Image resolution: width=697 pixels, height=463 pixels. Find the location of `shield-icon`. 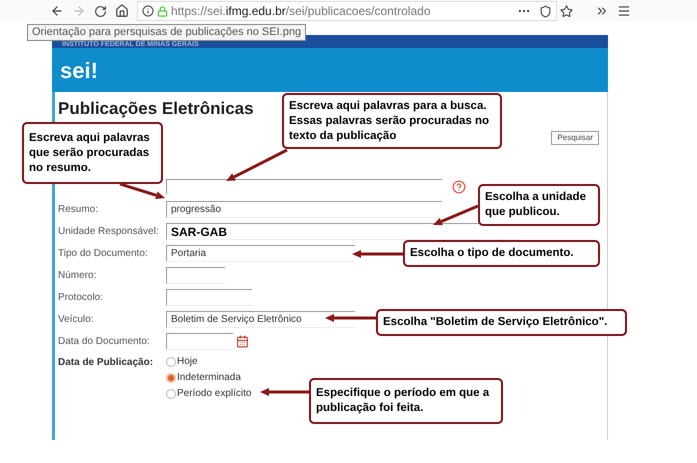

shield-icon is located at coordinates (545, 11).